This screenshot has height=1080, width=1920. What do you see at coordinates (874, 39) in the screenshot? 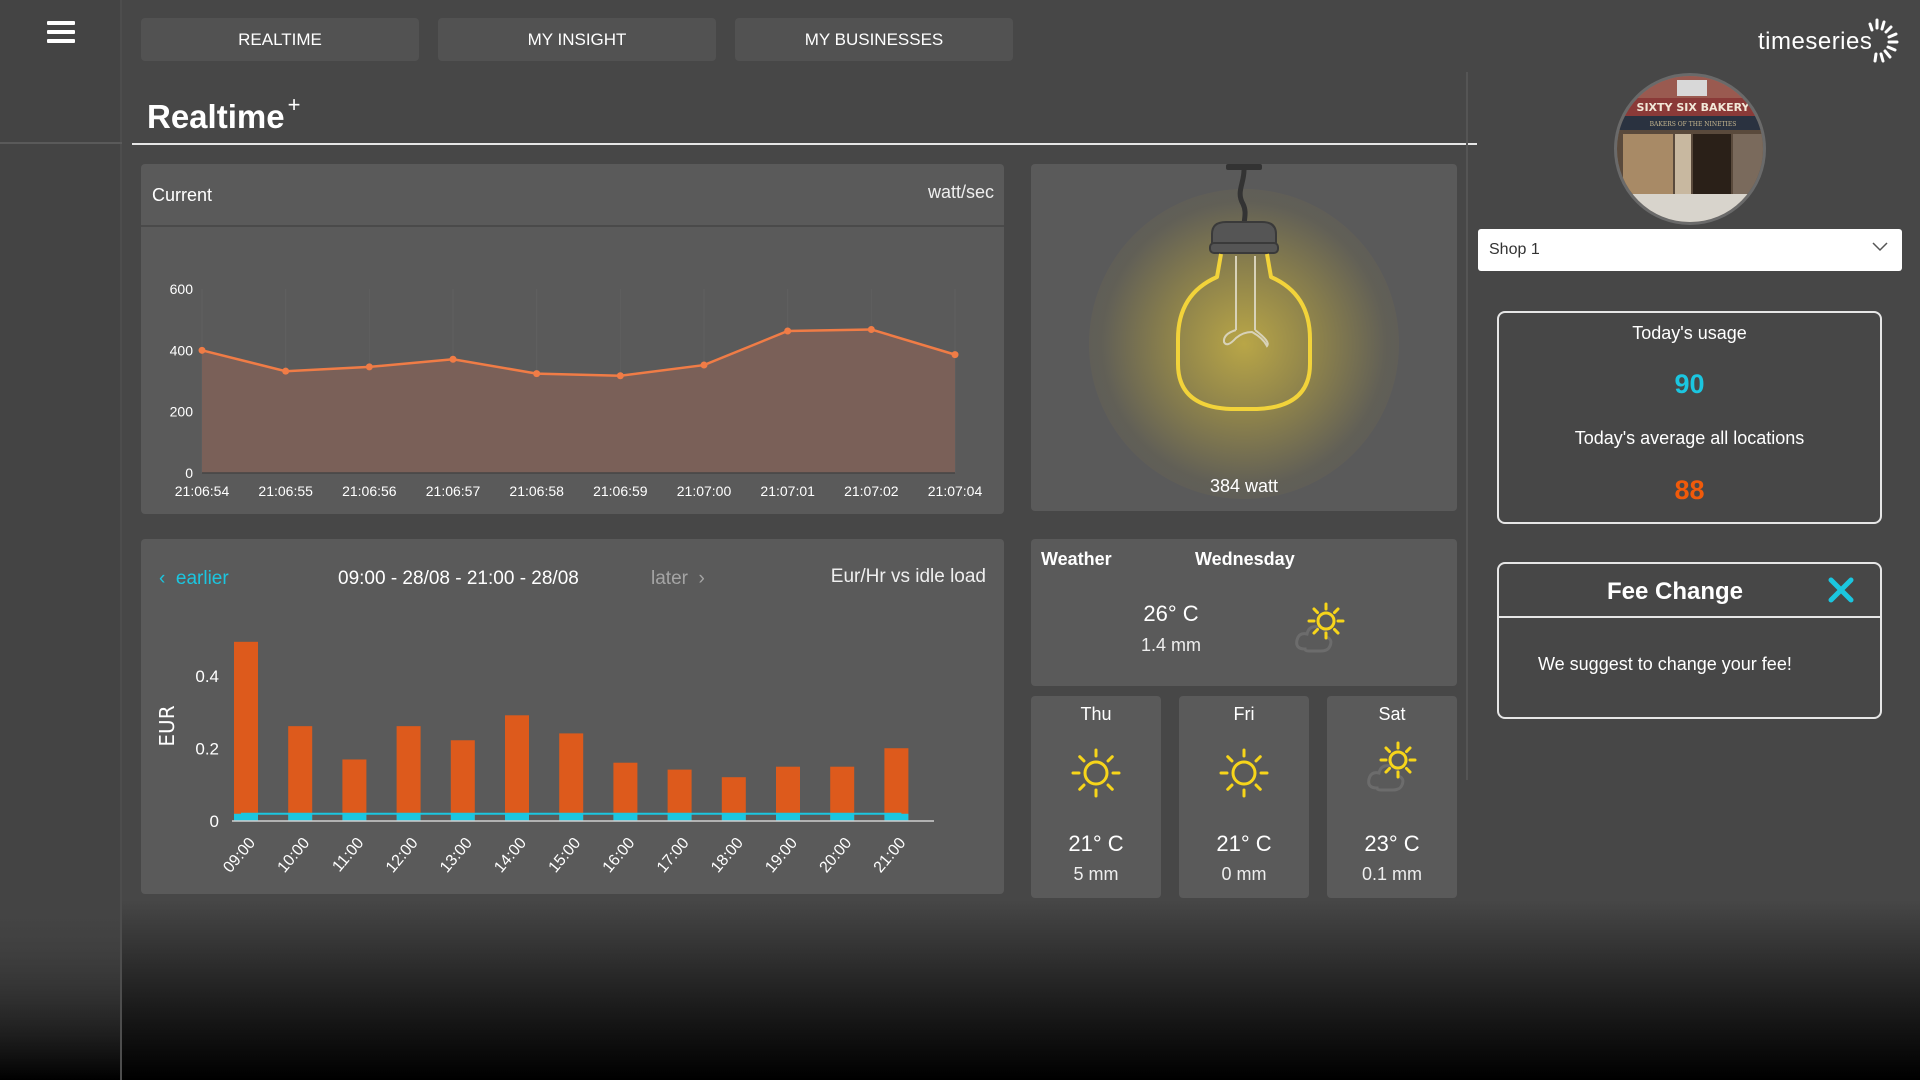
I see `tab-my-businesses: MY BUSINESSES` at bounding box center [874, 39].